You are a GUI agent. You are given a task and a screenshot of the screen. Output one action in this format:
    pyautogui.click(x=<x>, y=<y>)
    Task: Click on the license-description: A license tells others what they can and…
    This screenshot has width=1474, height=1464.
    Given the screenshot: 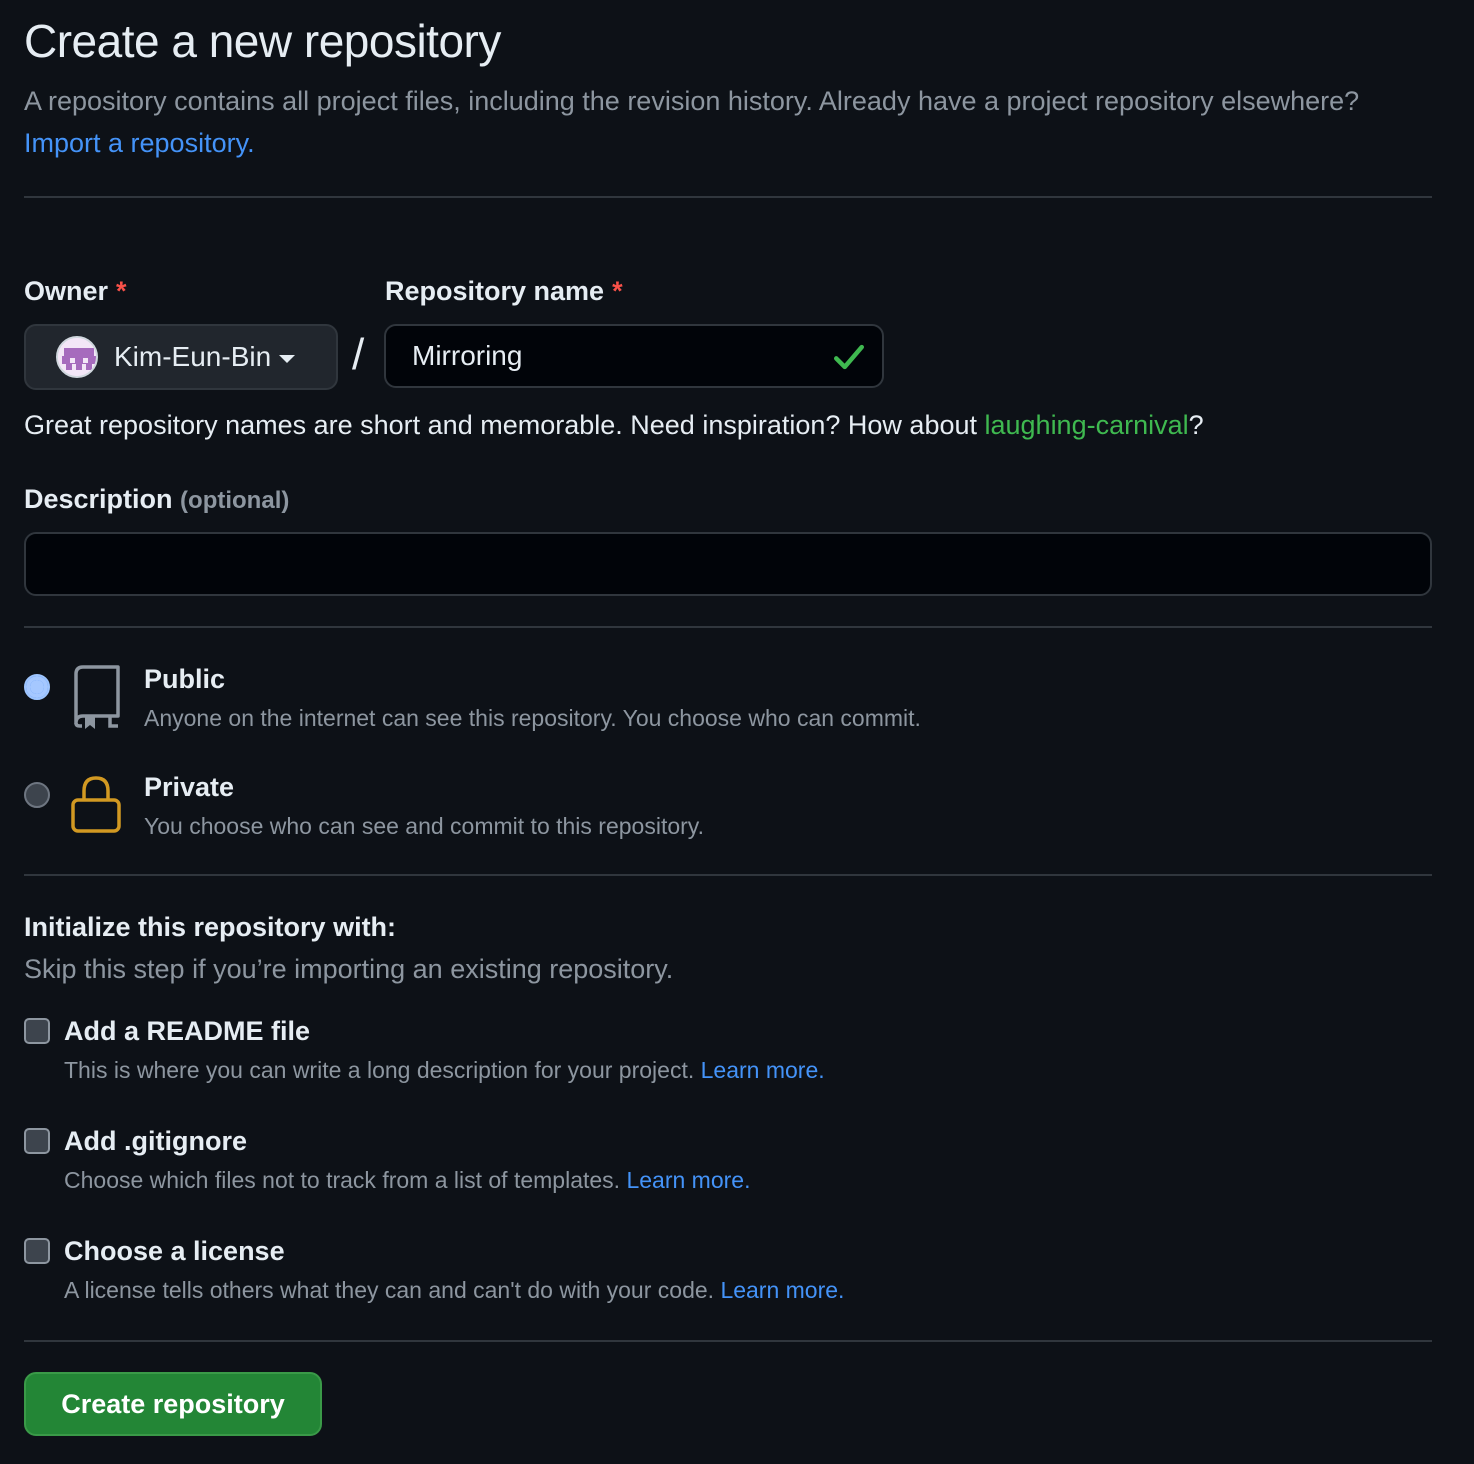 What is the action you would take?
    pyautogui.click(x=454, y=1290)
    